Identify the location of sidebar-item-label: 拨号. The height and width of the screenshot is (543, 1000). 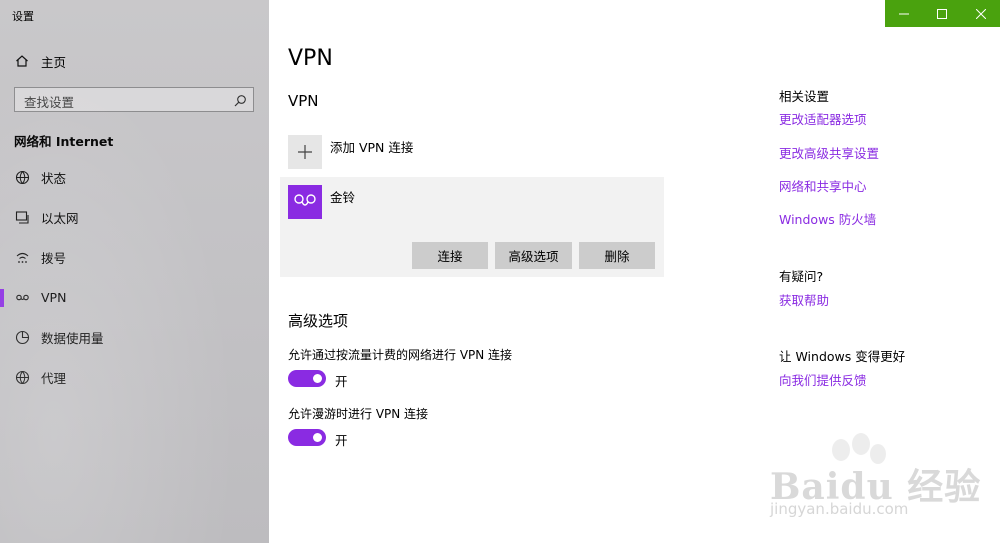
(54, 258).